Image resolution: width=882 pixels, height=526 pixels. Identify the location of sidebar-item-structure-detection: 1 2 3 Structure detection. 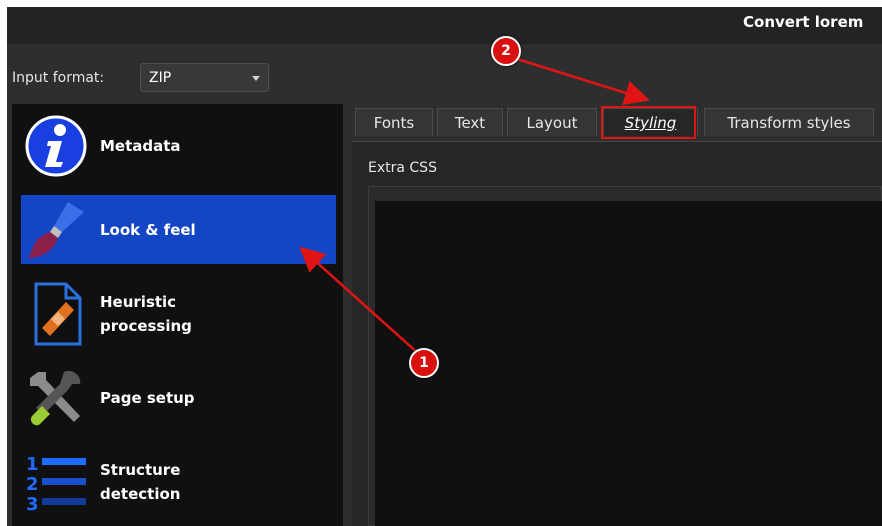
(178, 481).